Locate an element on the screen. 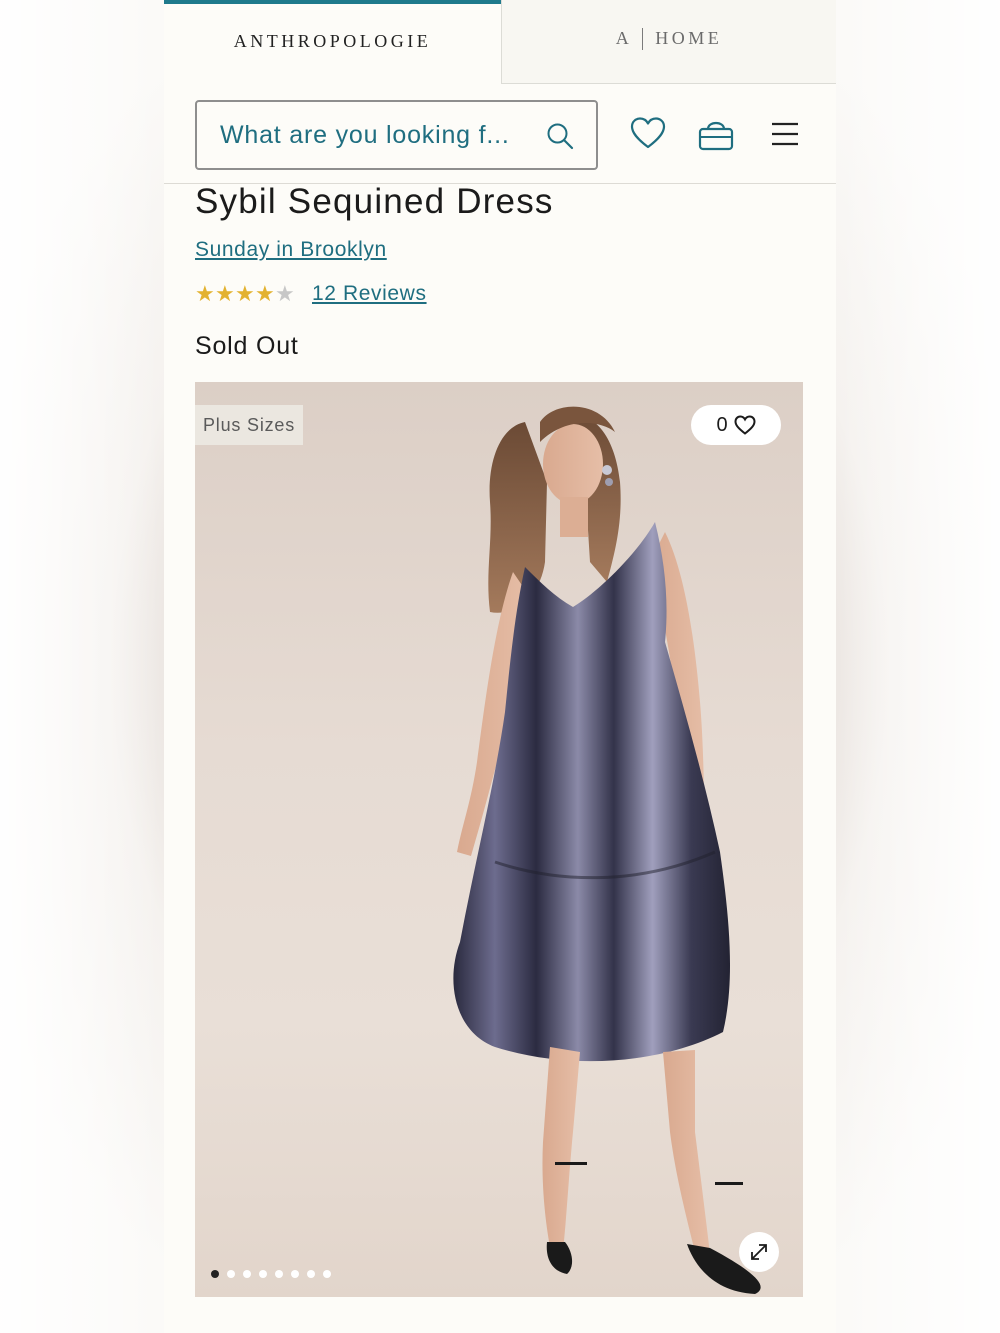  tab-home-label: HOME is located at coordinates (689, 38).